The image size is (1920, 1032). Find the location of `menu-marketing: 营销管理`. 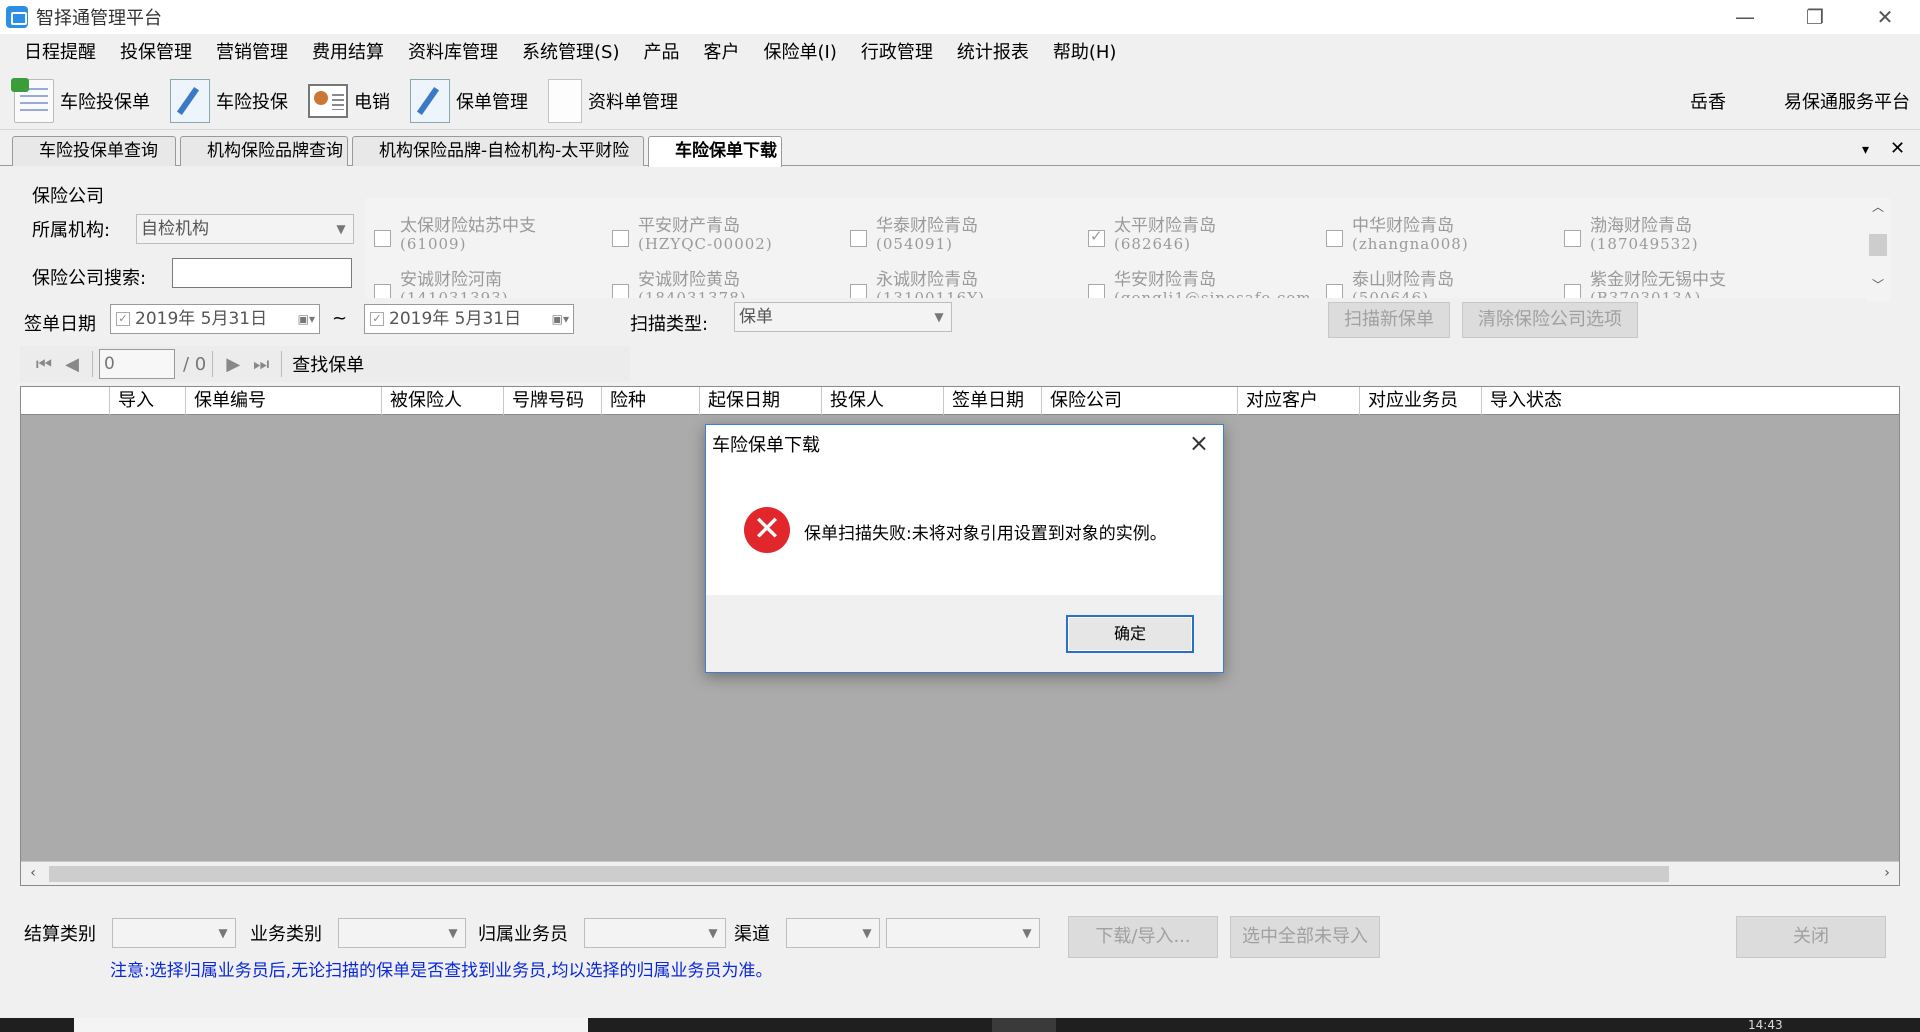

menu-marketing: 营销管理 is located at coordinates (252, 53).